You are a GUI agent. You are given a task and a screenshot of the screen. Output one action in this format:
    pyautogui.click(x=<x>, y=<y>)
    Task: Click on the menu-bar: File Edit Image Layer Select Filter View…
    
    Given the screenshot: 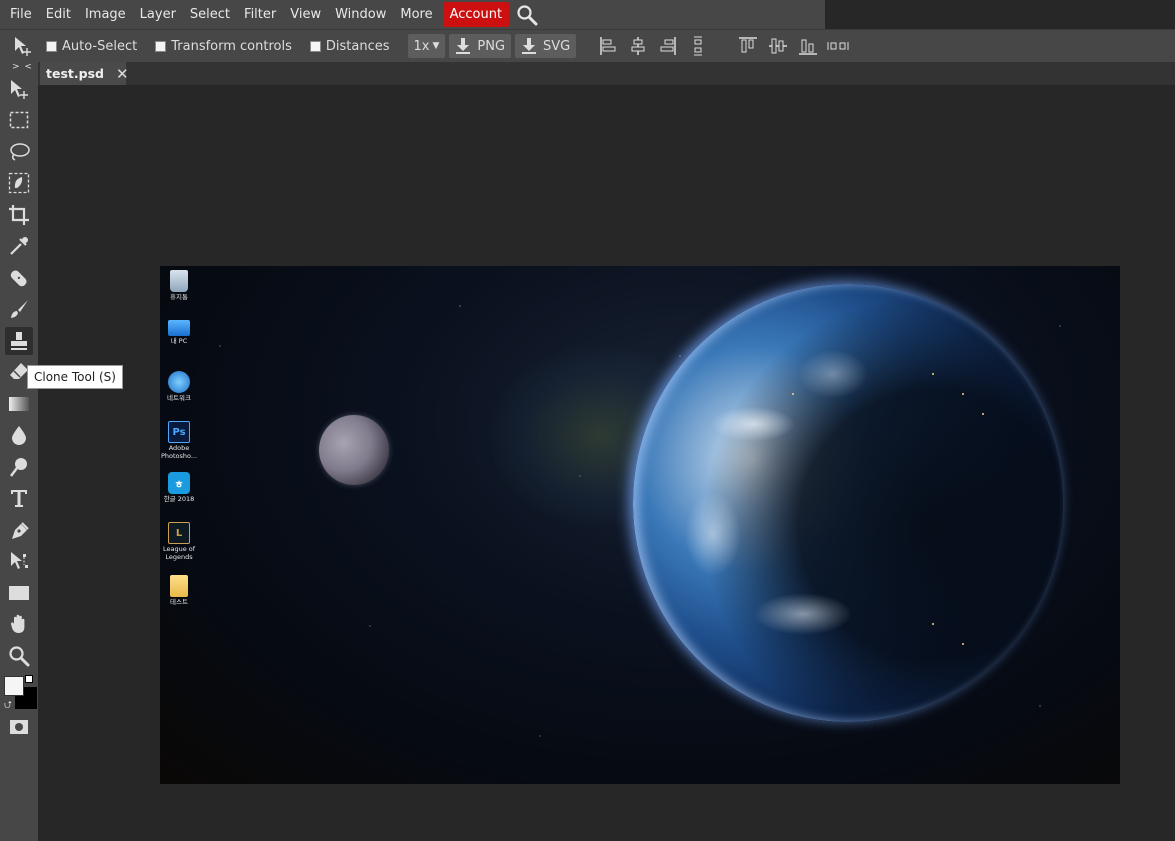 What is the action you would take?
    pyautogui.click(x=412, y=14)
    